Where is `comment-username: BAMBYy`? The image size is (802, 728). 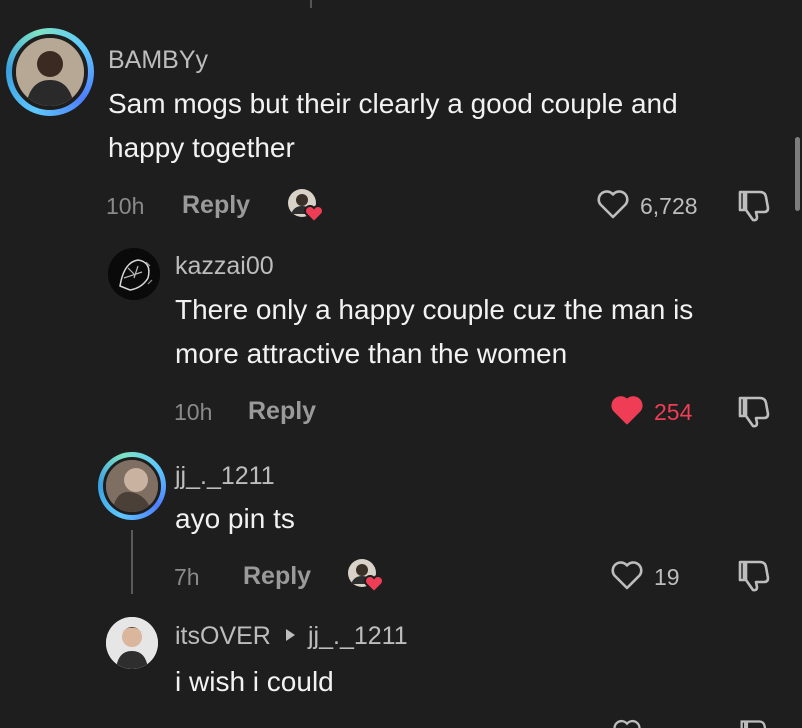 comment-username: BAMBYy is located at coordinates (158, 60).